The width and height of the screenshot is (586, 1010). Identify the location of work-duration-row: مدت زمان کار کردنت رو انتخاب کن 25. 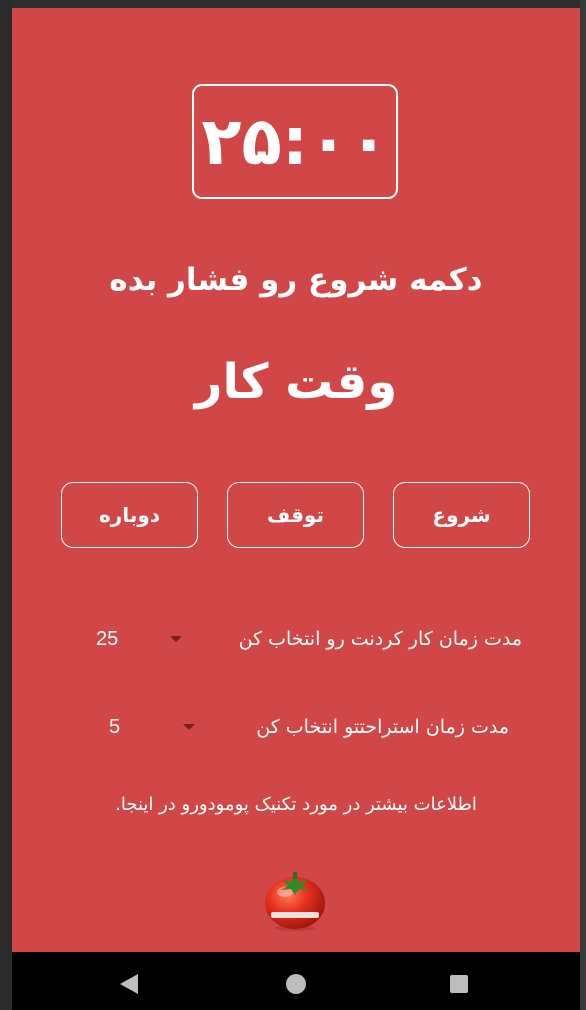
(296, 640).